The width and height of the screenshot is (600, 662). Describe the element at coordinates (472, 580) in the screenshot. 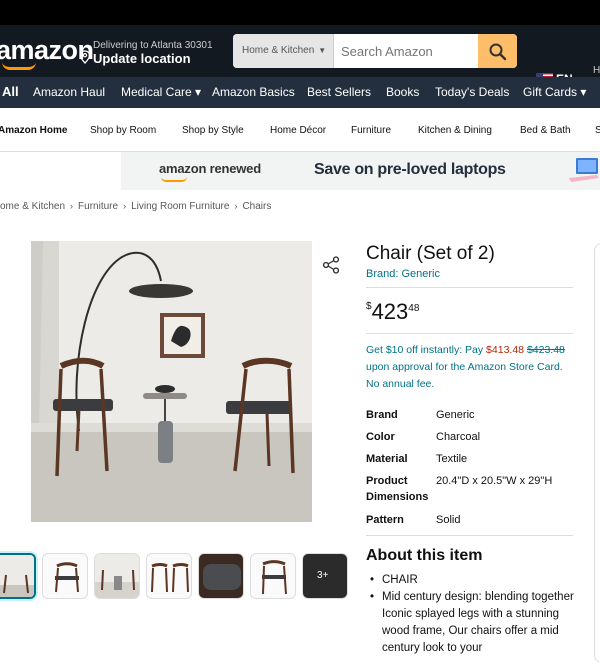

I see `list-item: CHAIR` at that location.